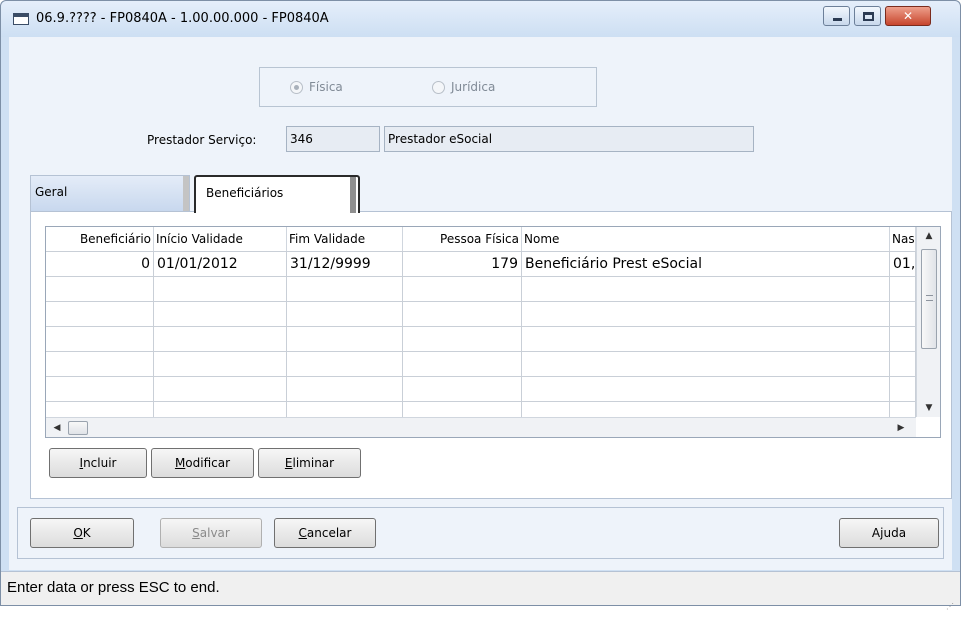  I want to click on column-header: Pessoa Física, so click(462, 239).